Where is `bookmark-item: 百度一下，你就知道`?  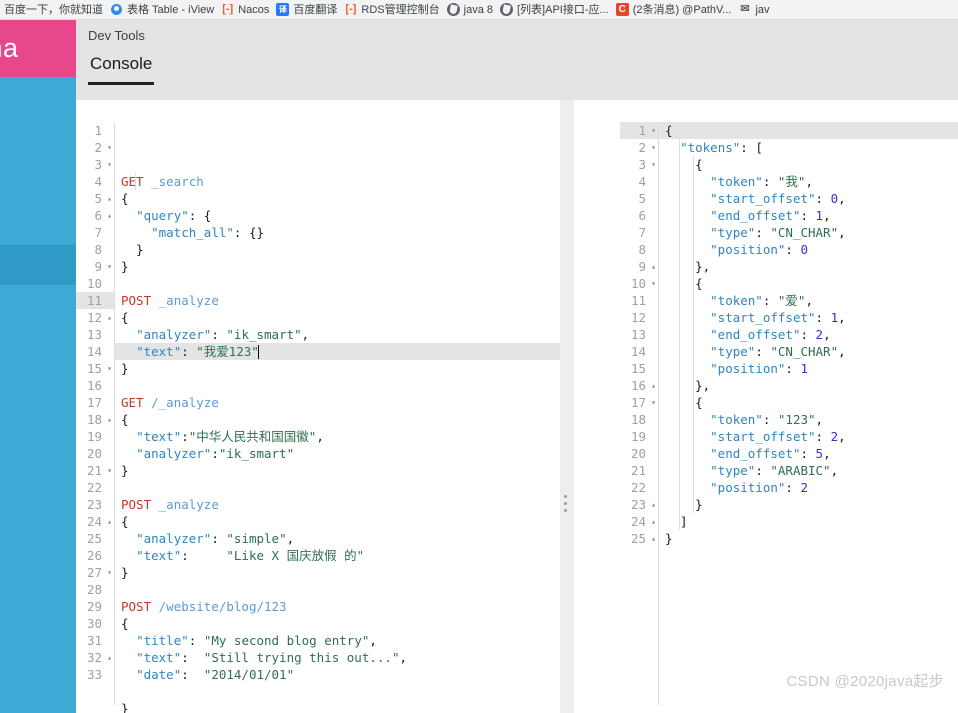
bookmark-item: 百度一下，你就知道 is located at coordinates (55, 10).